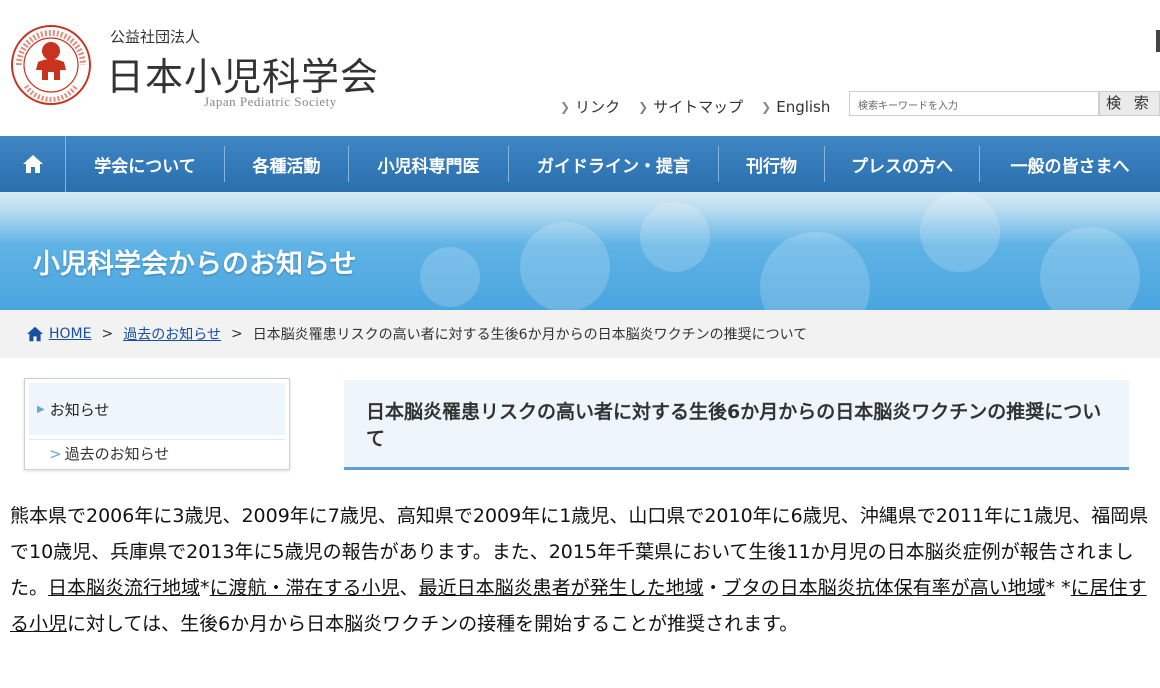 The height and width of the screenshot is (688, 1160). I want to click on link-links: ❯ リンク, so click(590, 106).